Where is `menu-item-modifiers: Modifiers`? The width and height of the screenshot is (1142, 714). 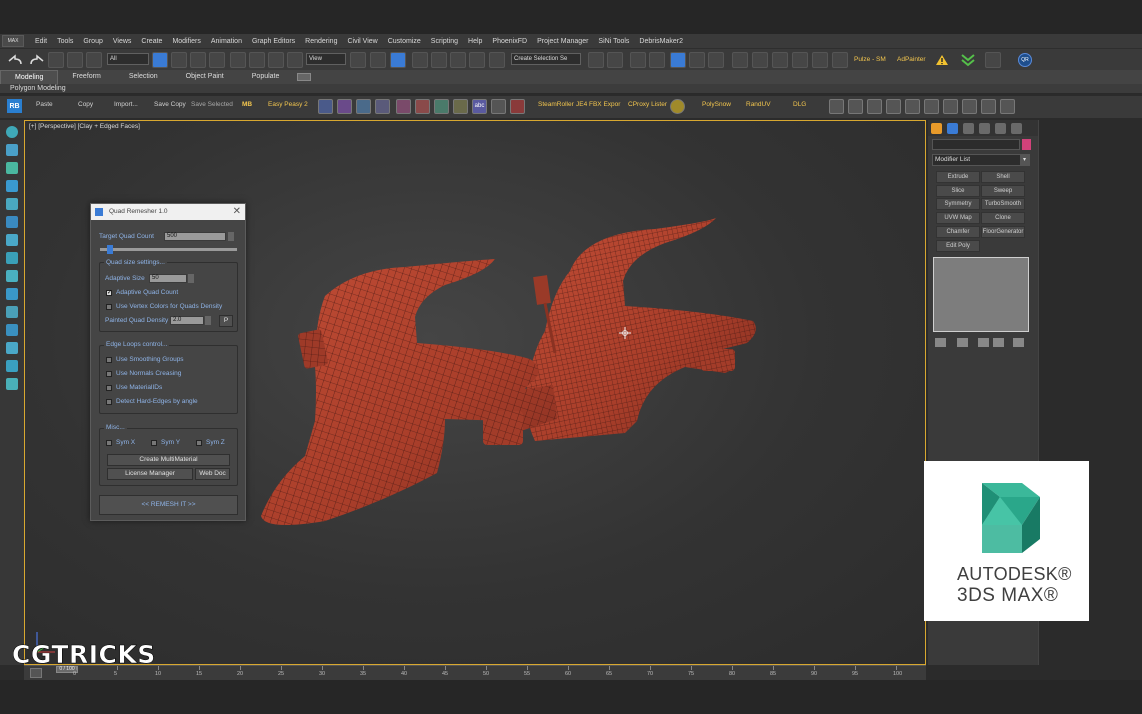 menu-item-modifiers: Modifiers is located at coordinates (186, 41).